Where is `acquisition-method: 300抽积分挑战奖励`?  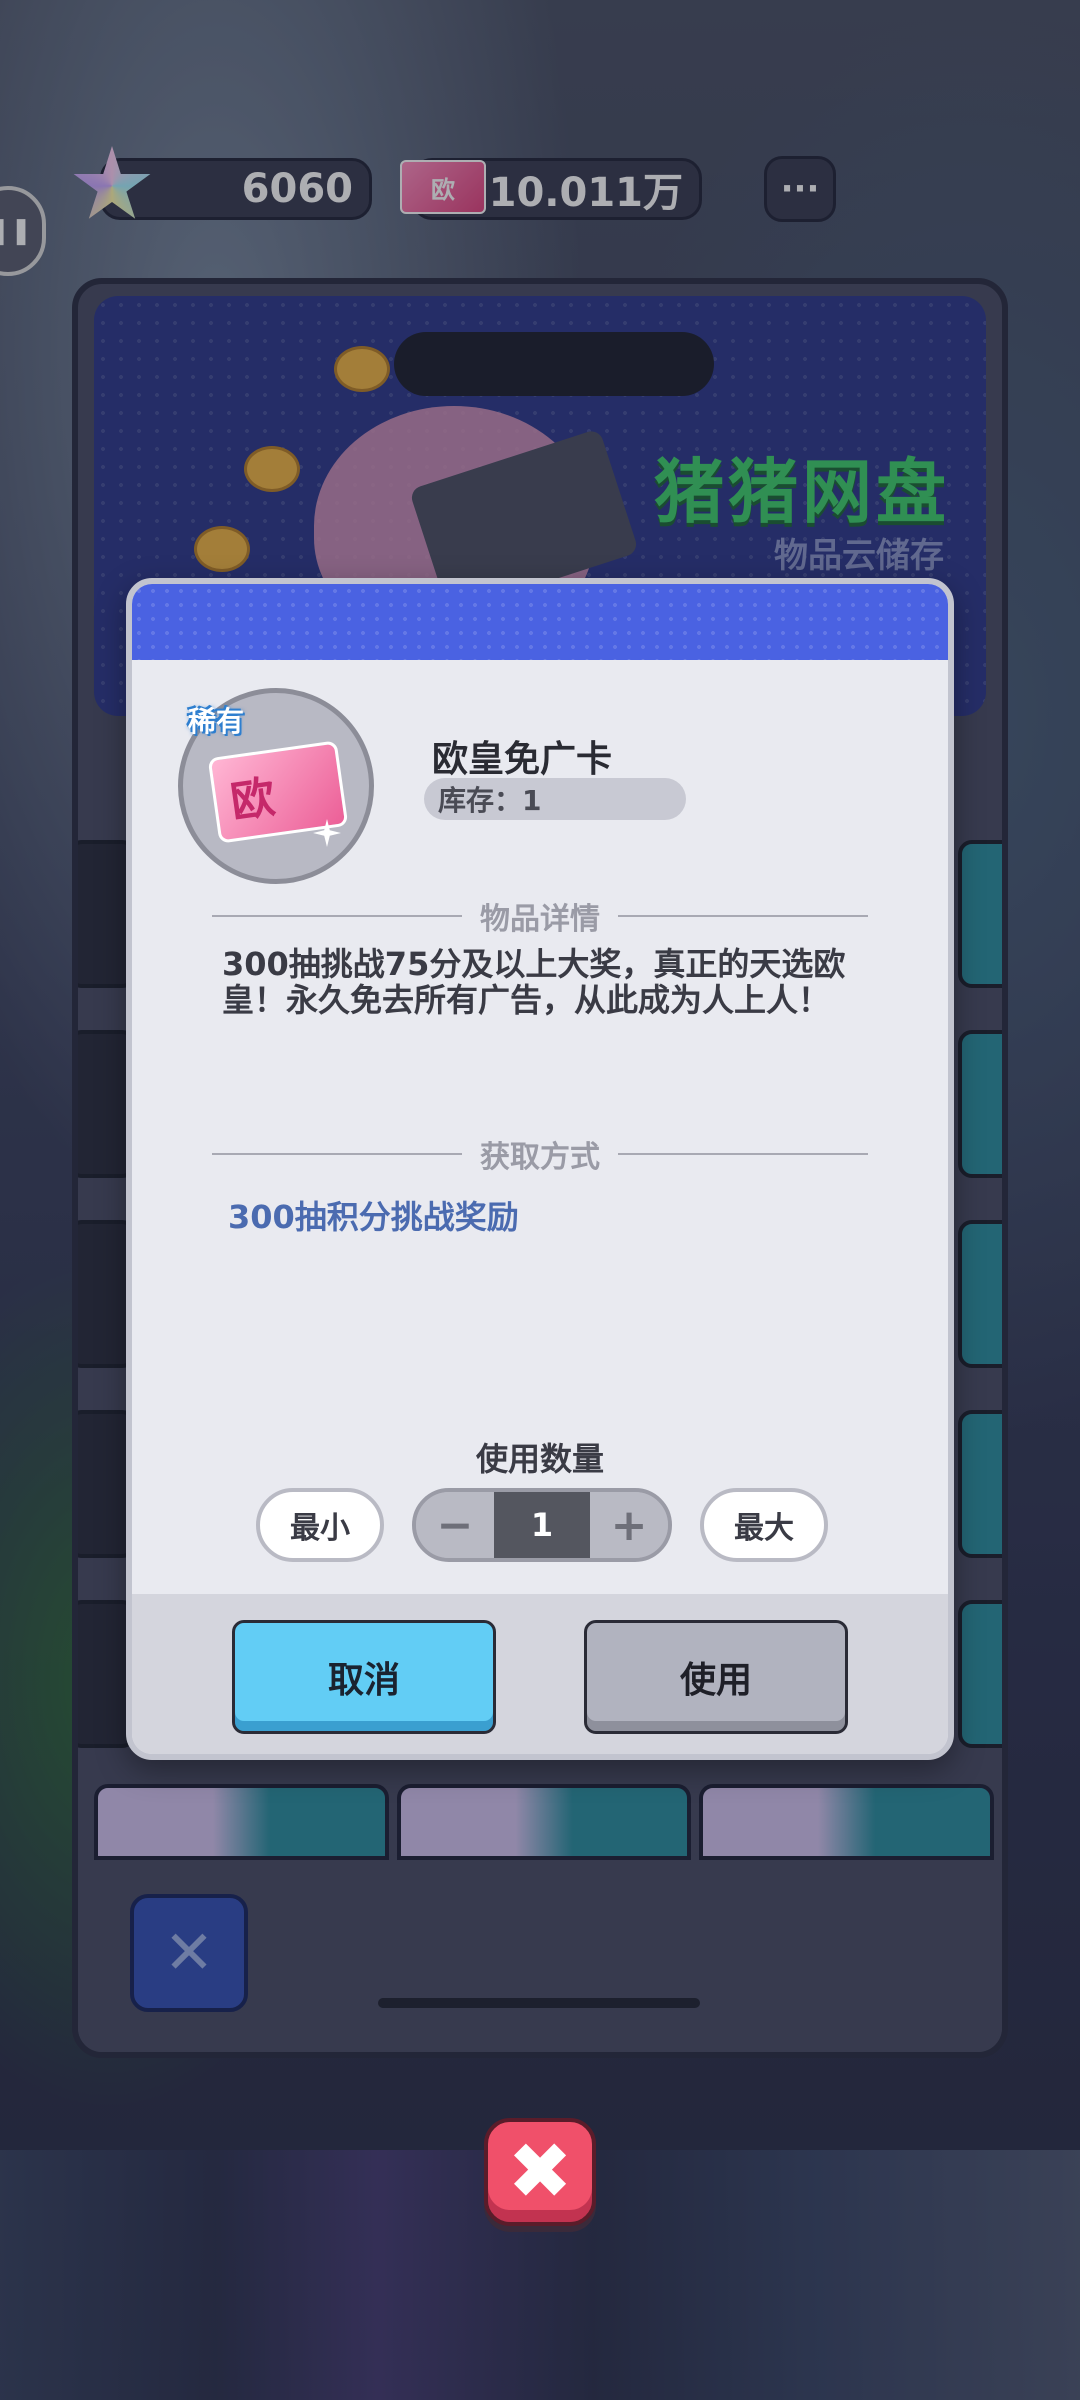 acquisition-method: 300抽积分挑战奖励 is located at coordinates (373, 1217).